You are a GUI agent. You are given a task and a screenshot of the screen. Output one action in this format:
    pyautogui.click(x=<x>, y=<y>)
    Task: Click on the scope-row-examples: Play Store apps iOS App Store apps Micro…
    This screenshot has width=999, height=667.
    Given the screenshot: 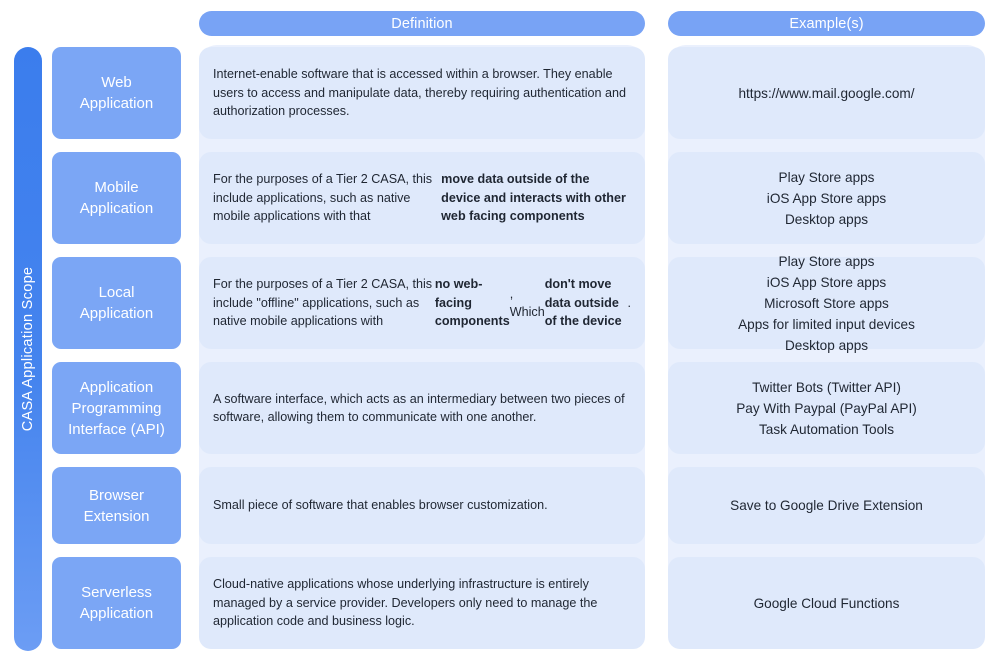 What is the action you would take?
    pyautogui.click(x=826, y=303)
    